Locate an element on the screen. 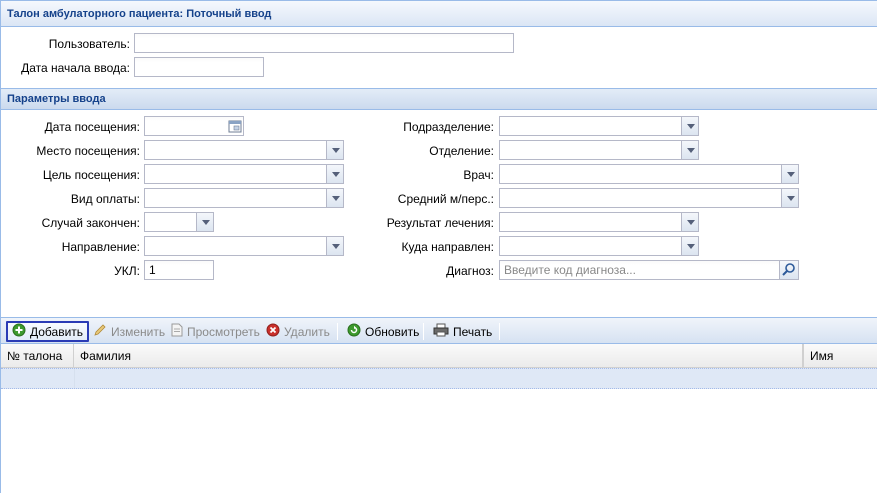 The height and width of the screenshot is (493, 877). start-date-input is located at coordinates (199, 67).